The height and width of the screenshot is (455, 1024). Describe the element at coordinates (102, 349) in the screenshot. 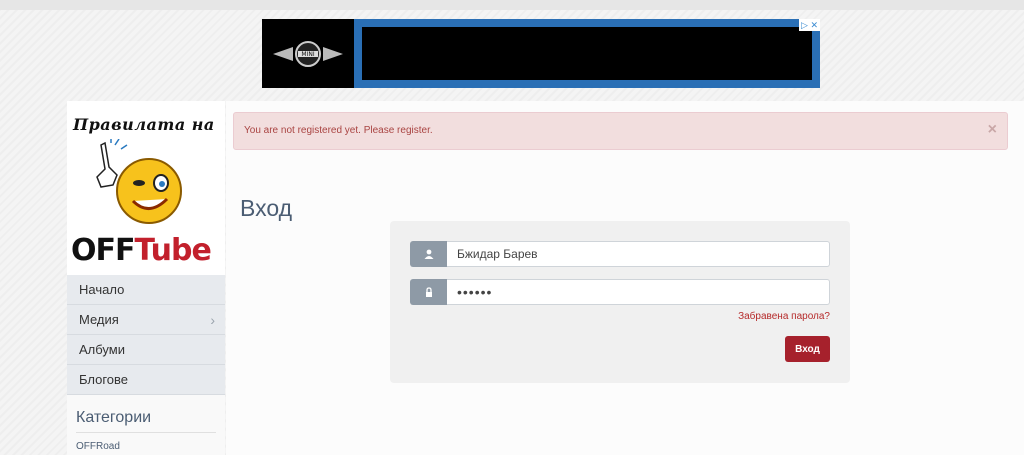

I see `sidebar-item-label: Албуми` at that location.